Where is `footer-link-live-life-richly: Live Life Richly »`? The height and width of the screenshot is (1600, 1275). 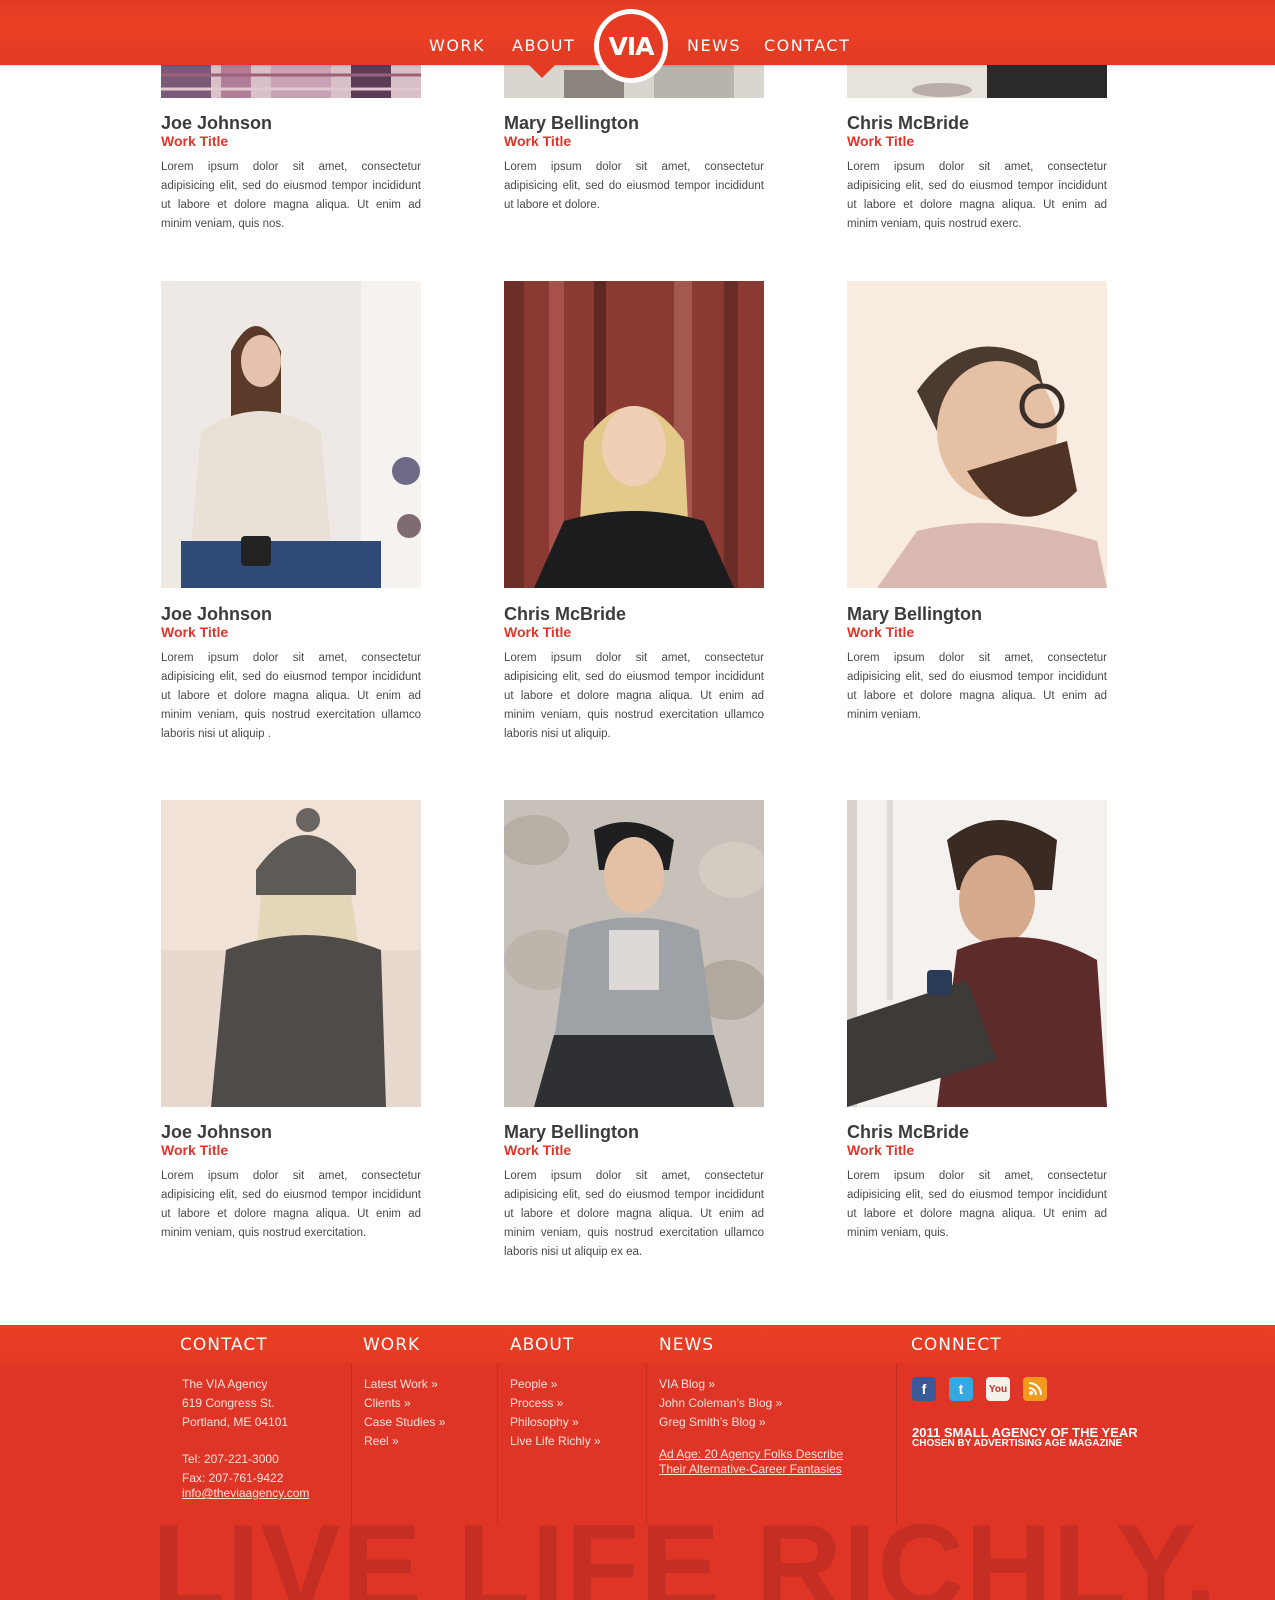
footer-link-live-life-richly: Live Life Richly » is located at coordinates (555, 1441).